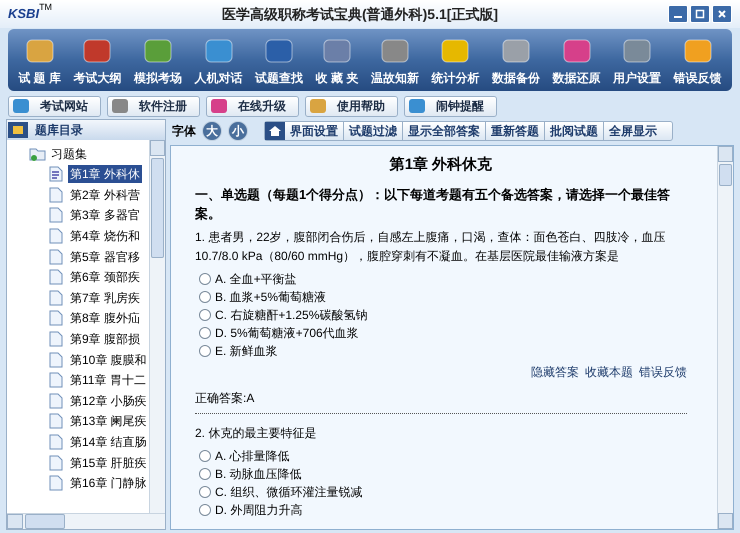  Describe the element at coordinates (108, 401) in the screenshot. I see `tree-item: 第12章 小肠疾` at that location.